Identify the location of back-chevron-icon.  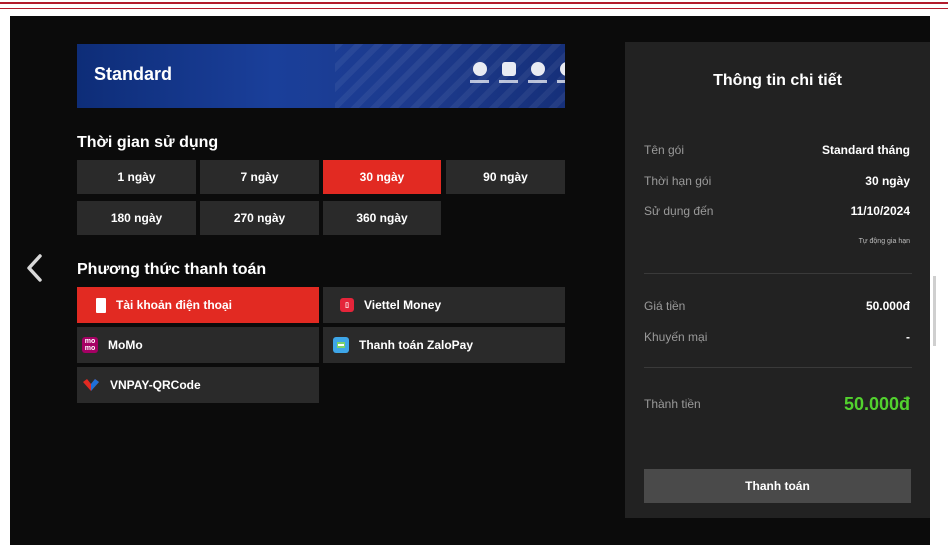
(35, 268).